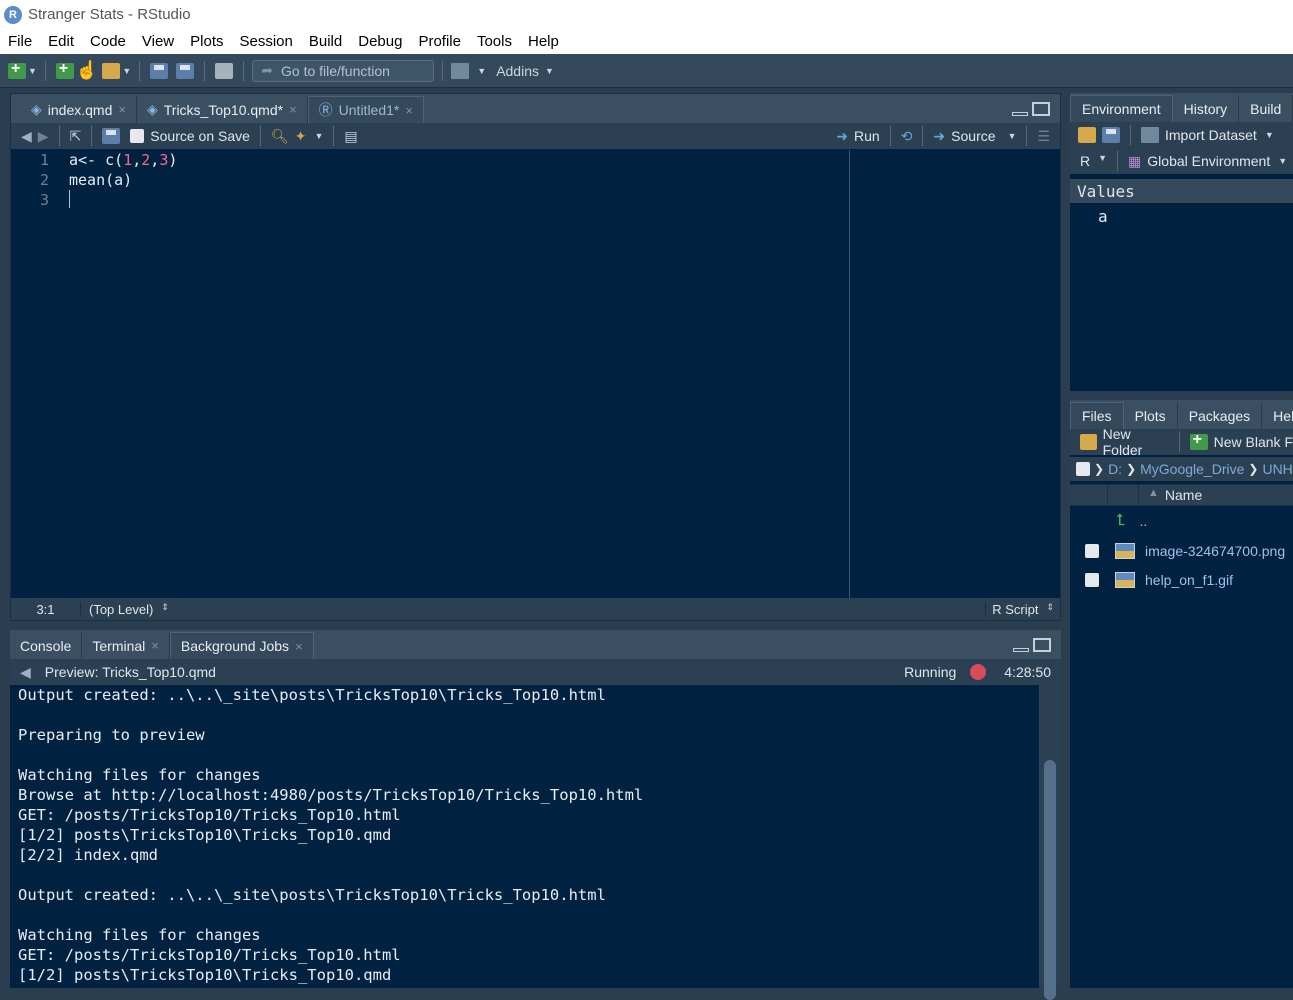 This screenshot has width=1293, height=1000. I want to click on tab-build: Build, so click(1266, 108).